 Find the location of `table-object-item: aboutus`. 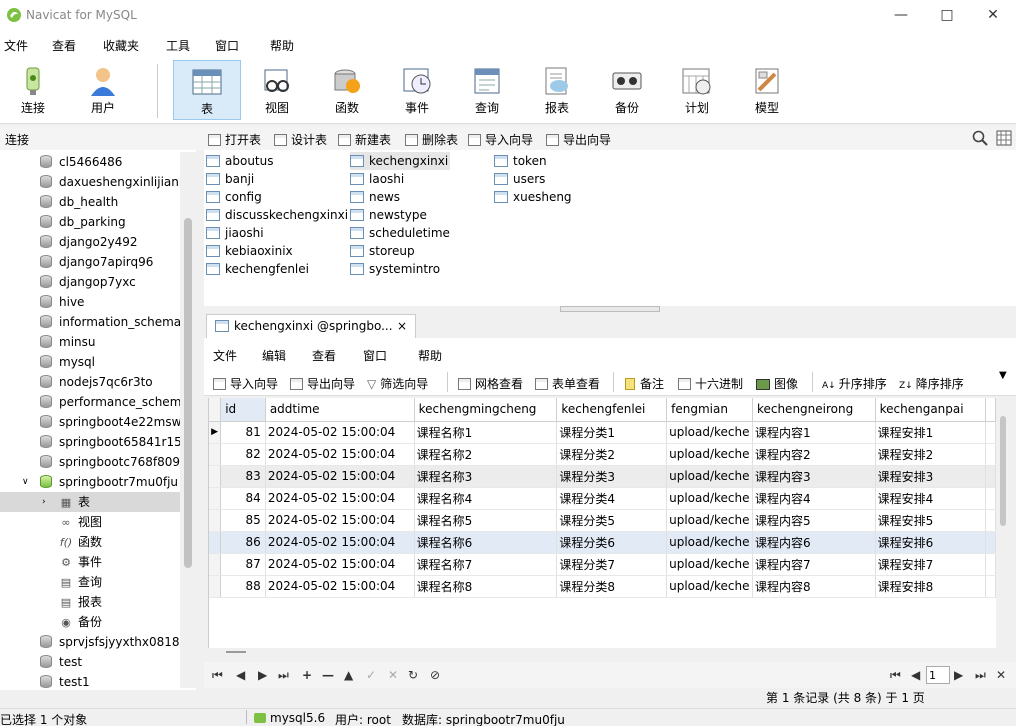

table-object-item: aboutus is located at coordinates (277, 161).